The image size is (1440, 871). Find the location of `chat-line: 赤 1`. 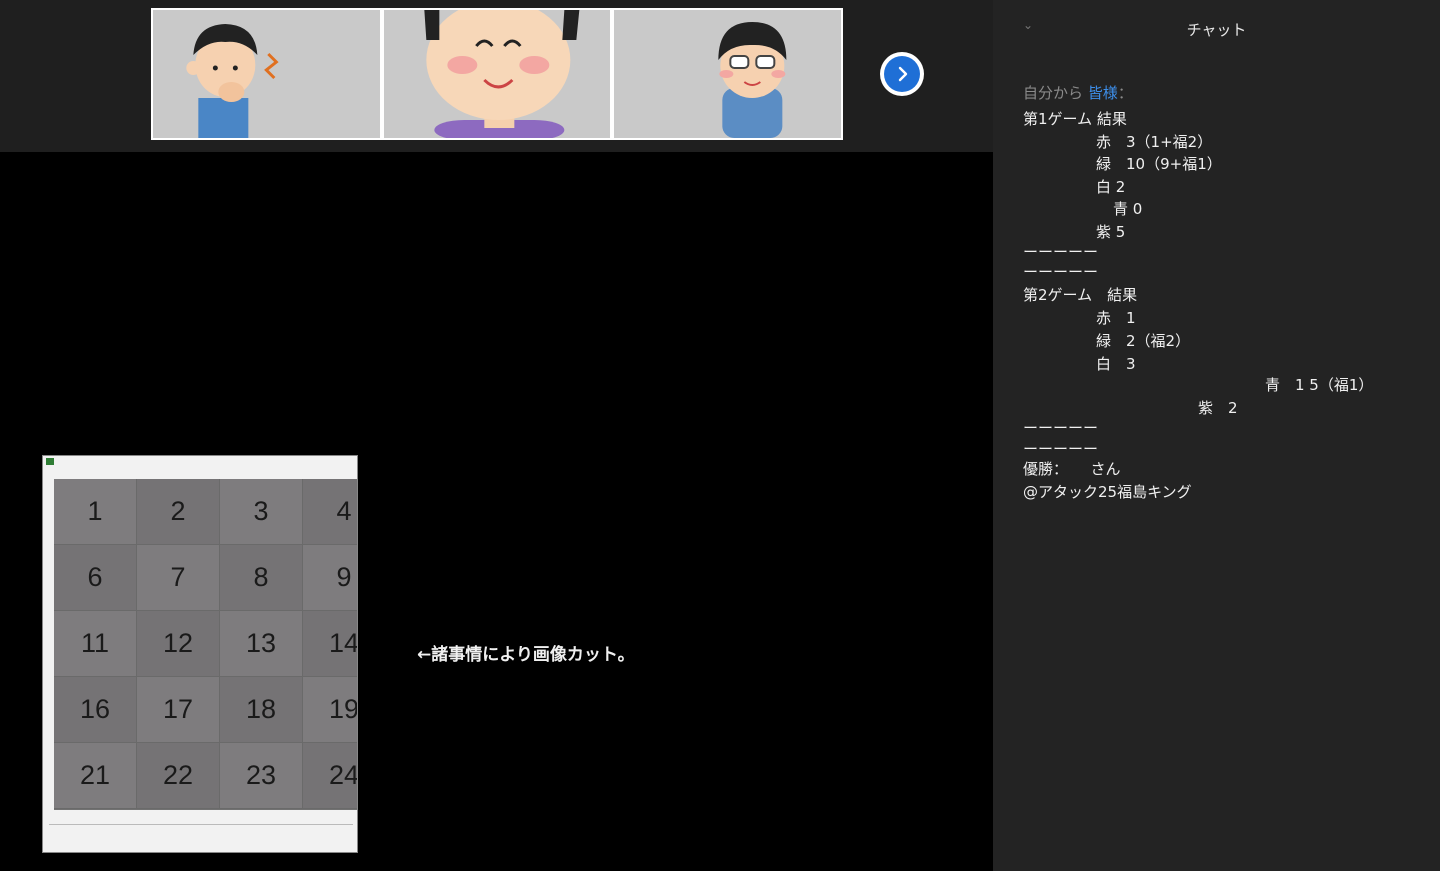

chat-line: 赤 1 is located at coordinates (1116, 318).